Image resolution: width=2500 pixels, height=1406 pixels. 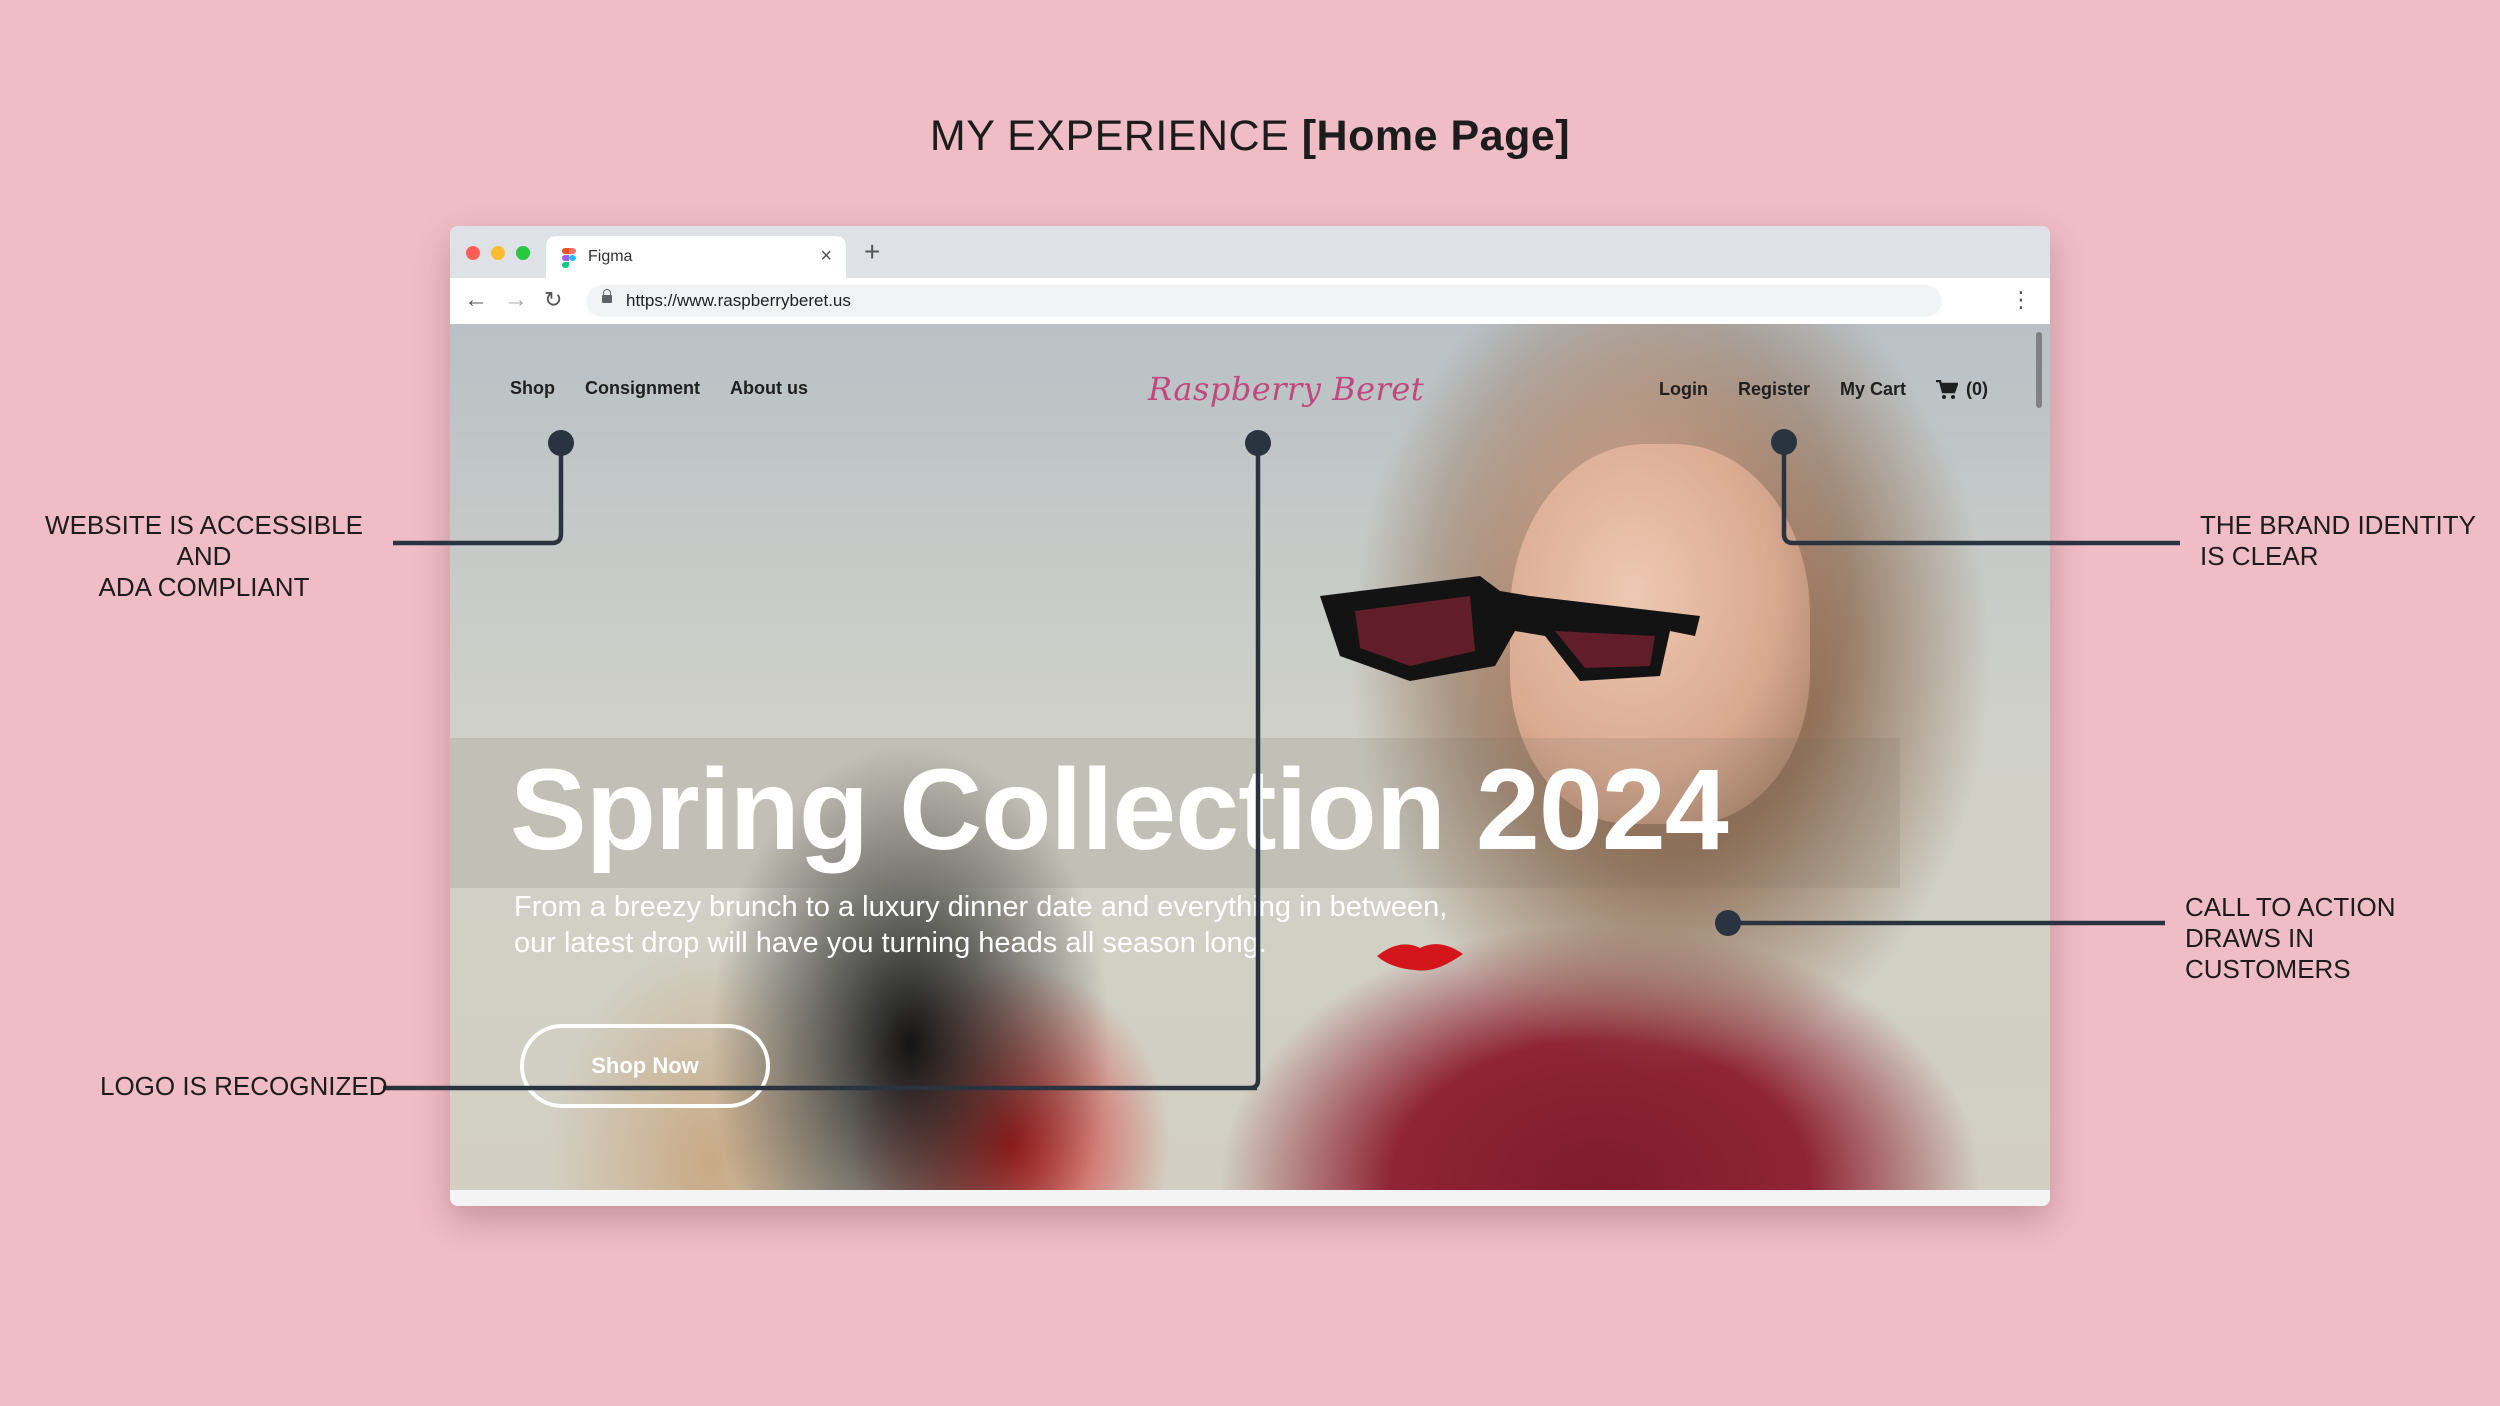 What do you see at coordinates (1873, 389) in the screenshot?
I see `nav-cart-link: My Cart` at bounding box center [1873, 389].